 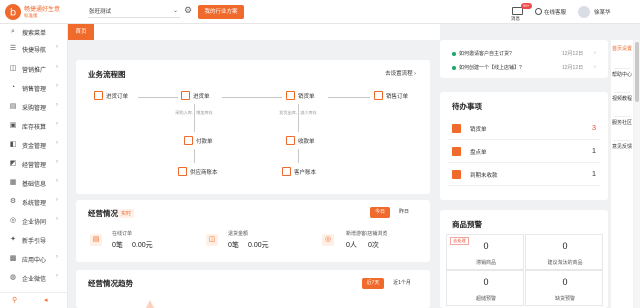 I want to click on warning-title: 商品预警, so click(x=467, y=224).